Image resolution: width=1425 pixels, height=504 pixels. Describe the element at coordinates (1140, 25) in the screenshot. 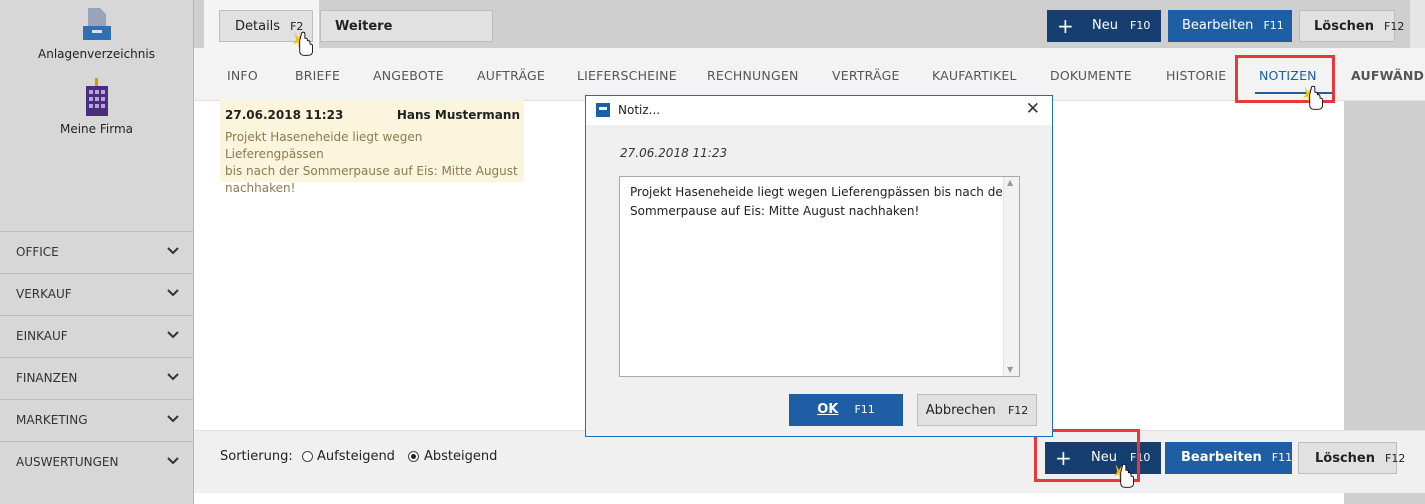

I see `new-button-key: F10` at that location.